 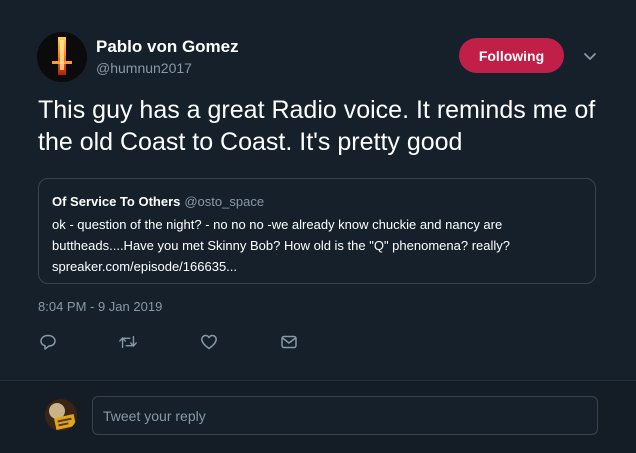 What do you see at coordinates (167, 47) in the screenshot?
I see `author-name: Pablo von Gomez` at bounding box center [167, 47].